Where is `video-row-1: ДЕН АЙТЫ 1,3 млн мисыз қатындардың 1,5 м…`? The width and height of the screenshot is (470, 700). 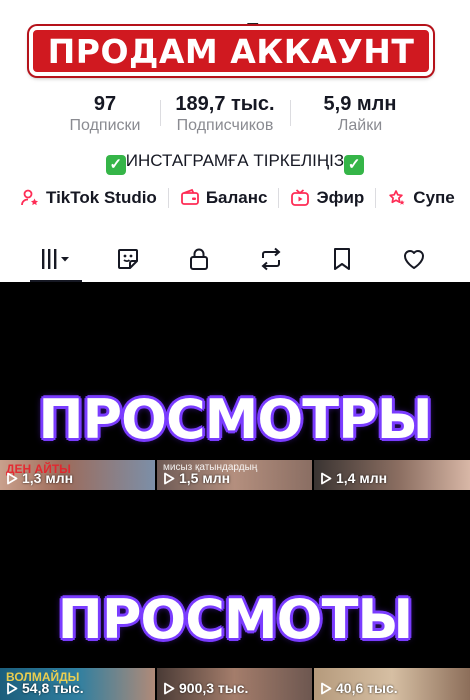
video-row-1: ДЕН АЙТЫ 1,3 млн мисыз қатындардың 1,5 м… is located at coordinates (235, 475).